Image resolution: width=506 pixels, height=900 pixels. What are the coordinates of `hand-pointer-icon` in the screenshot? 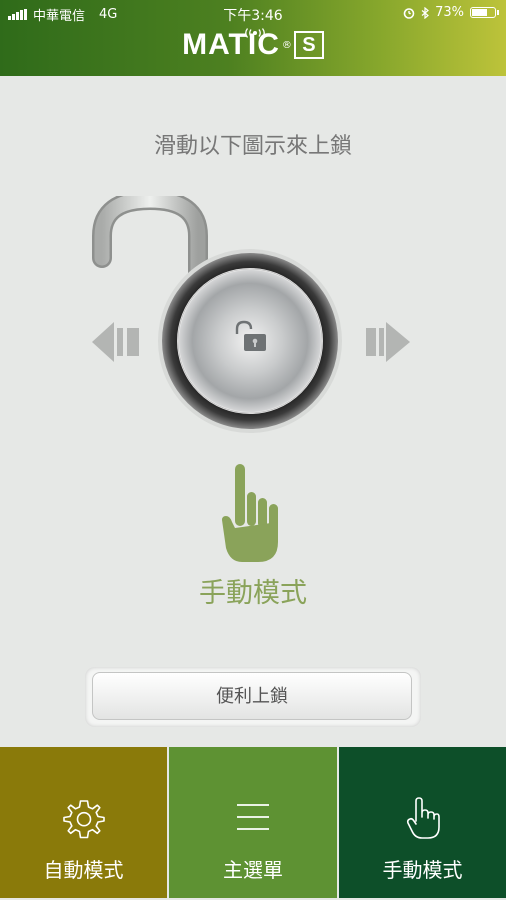 It's located at (423, 818).